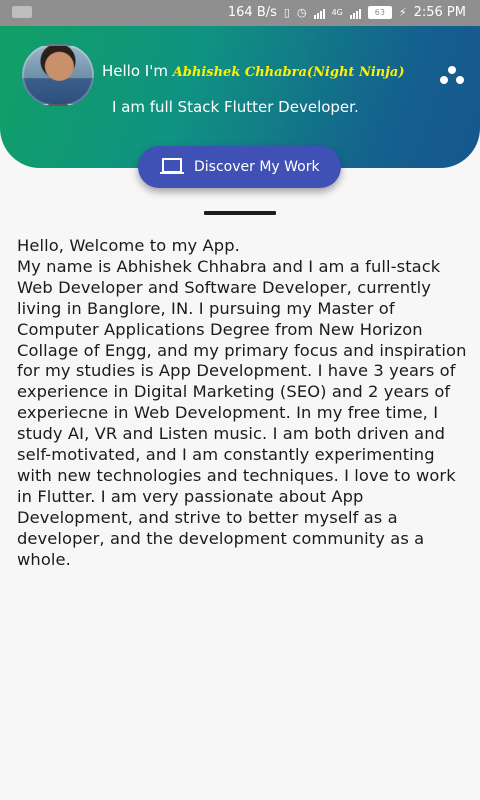 The image size is (480, 800). What do you see at coordinates (288, 72) in the screenshot?
I see `developer-name: Abhishek Chhabra(Night Ninja)` at bounding box center [288, 72].